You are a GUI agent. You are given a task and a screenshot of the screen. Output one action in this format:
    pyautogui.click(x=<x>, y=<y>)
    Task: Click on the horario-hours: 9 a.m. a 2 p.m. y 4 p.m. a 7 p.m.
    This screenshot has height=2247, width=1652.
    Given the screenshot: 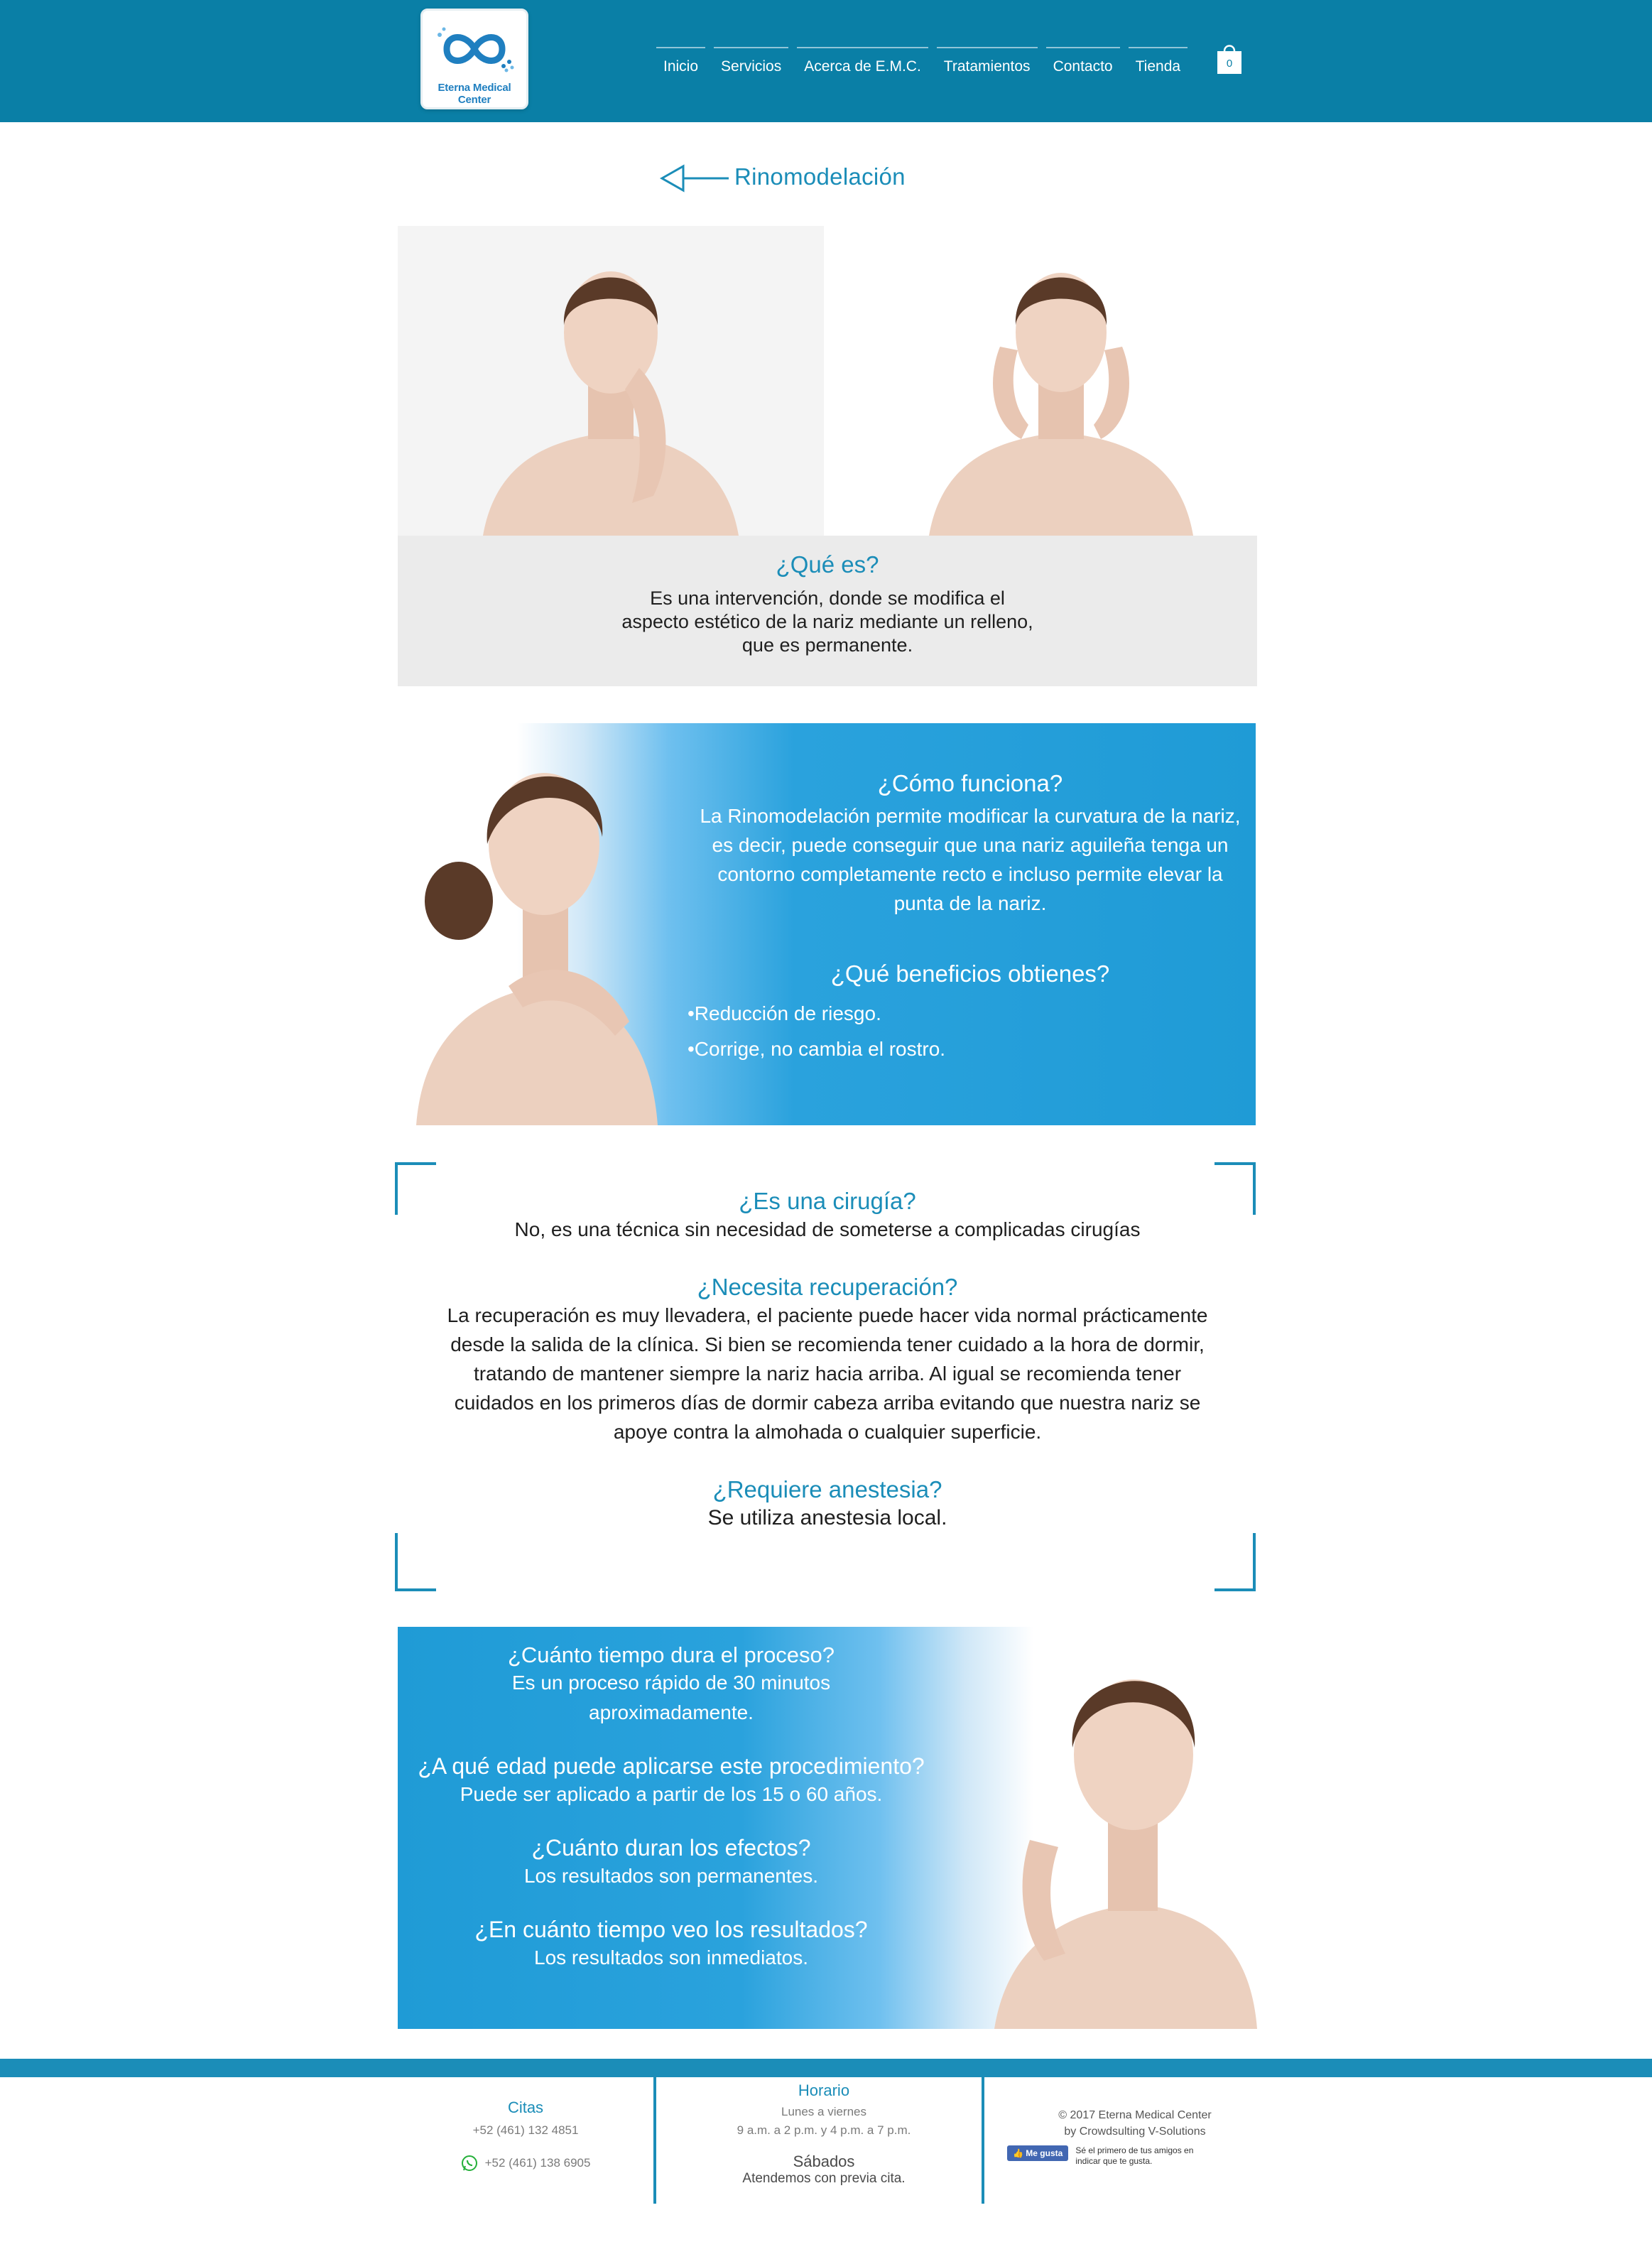 What is the action you would take?
    pyautogui.click(x=824, y=2130)
    